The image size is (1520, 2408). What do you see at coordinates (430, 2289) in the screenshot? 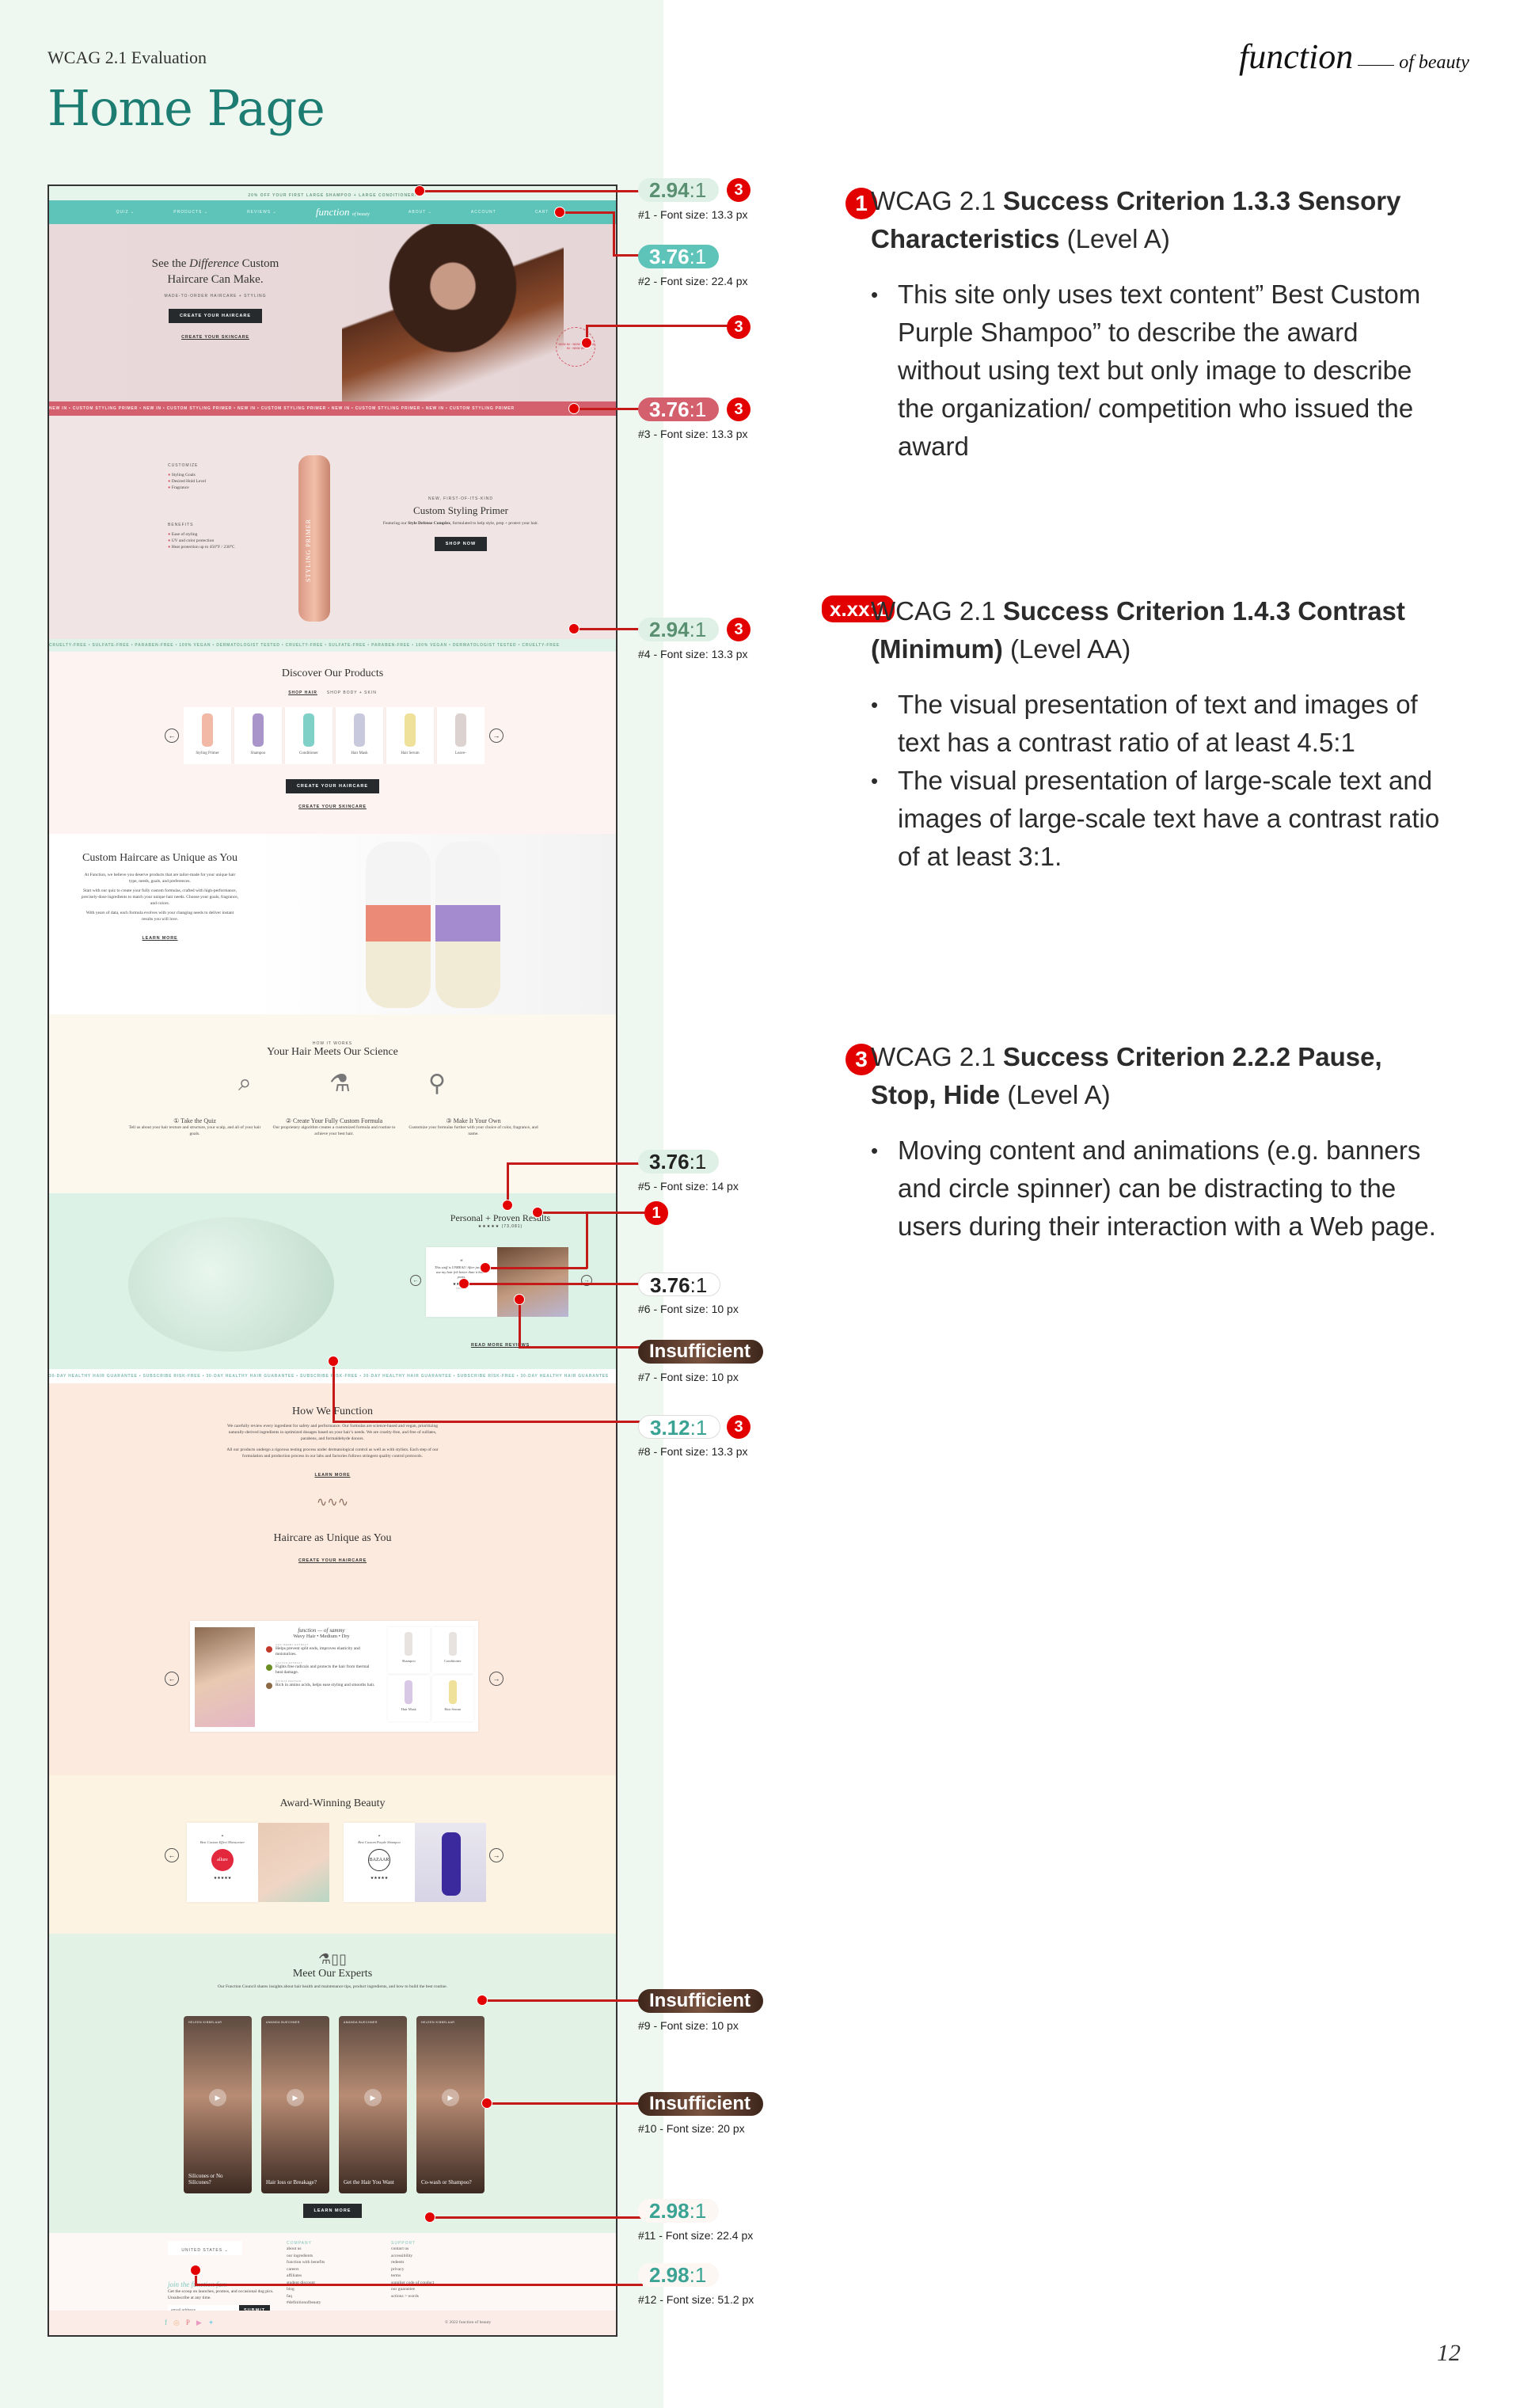
I see `footer-link: our guarantee` at bounding box center [430, 2289].